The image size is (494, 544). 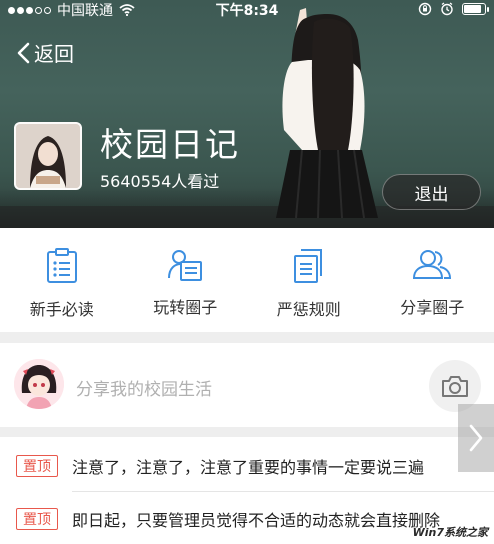 I want to click on copy-document-icon, so click(x=307, y=266).